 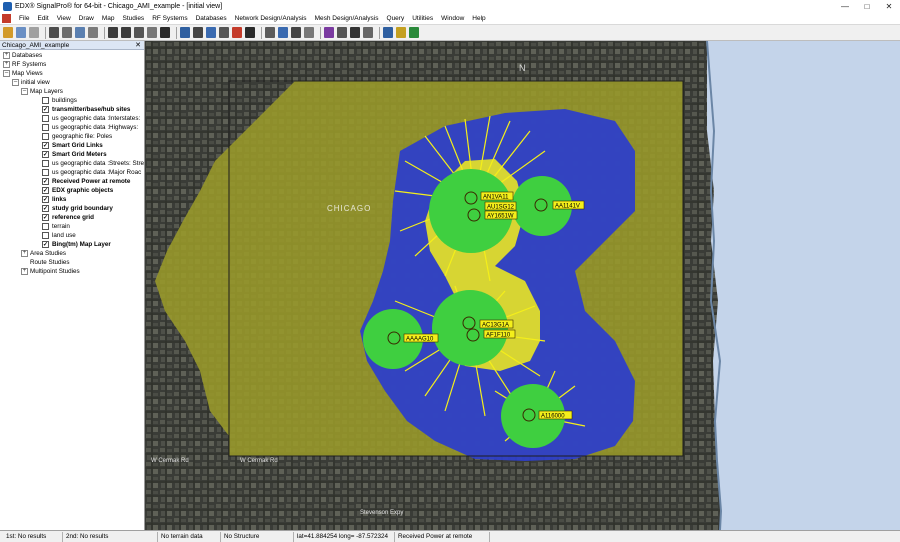 I want to click on layer-item: ✓ study grid boundary, so click(x=77, y=208).